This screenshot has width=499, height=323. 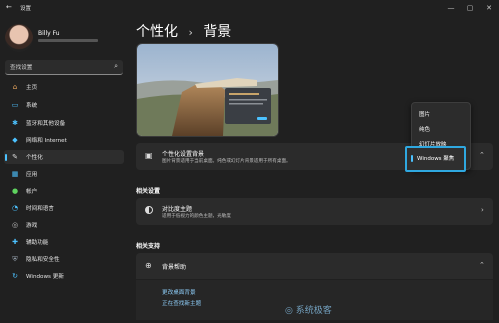 I want to click on contrast-icon, so click(x=149, y=210).